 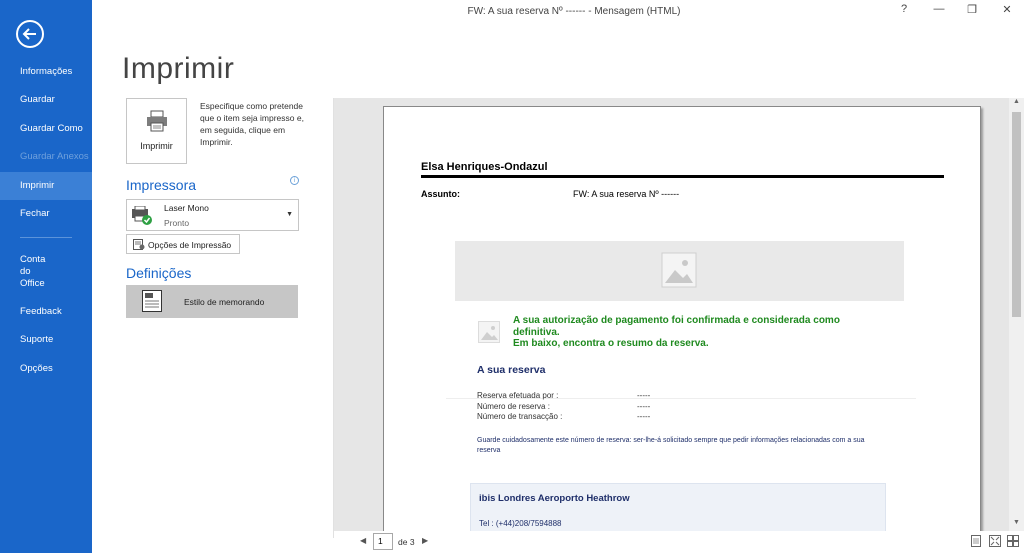 What do you see at coordinates (611, 343) in the screenshot?
I see `confirmation-line-3: Em baixo, encontra o resumo da reserva.` at bounding box center [611, 343].